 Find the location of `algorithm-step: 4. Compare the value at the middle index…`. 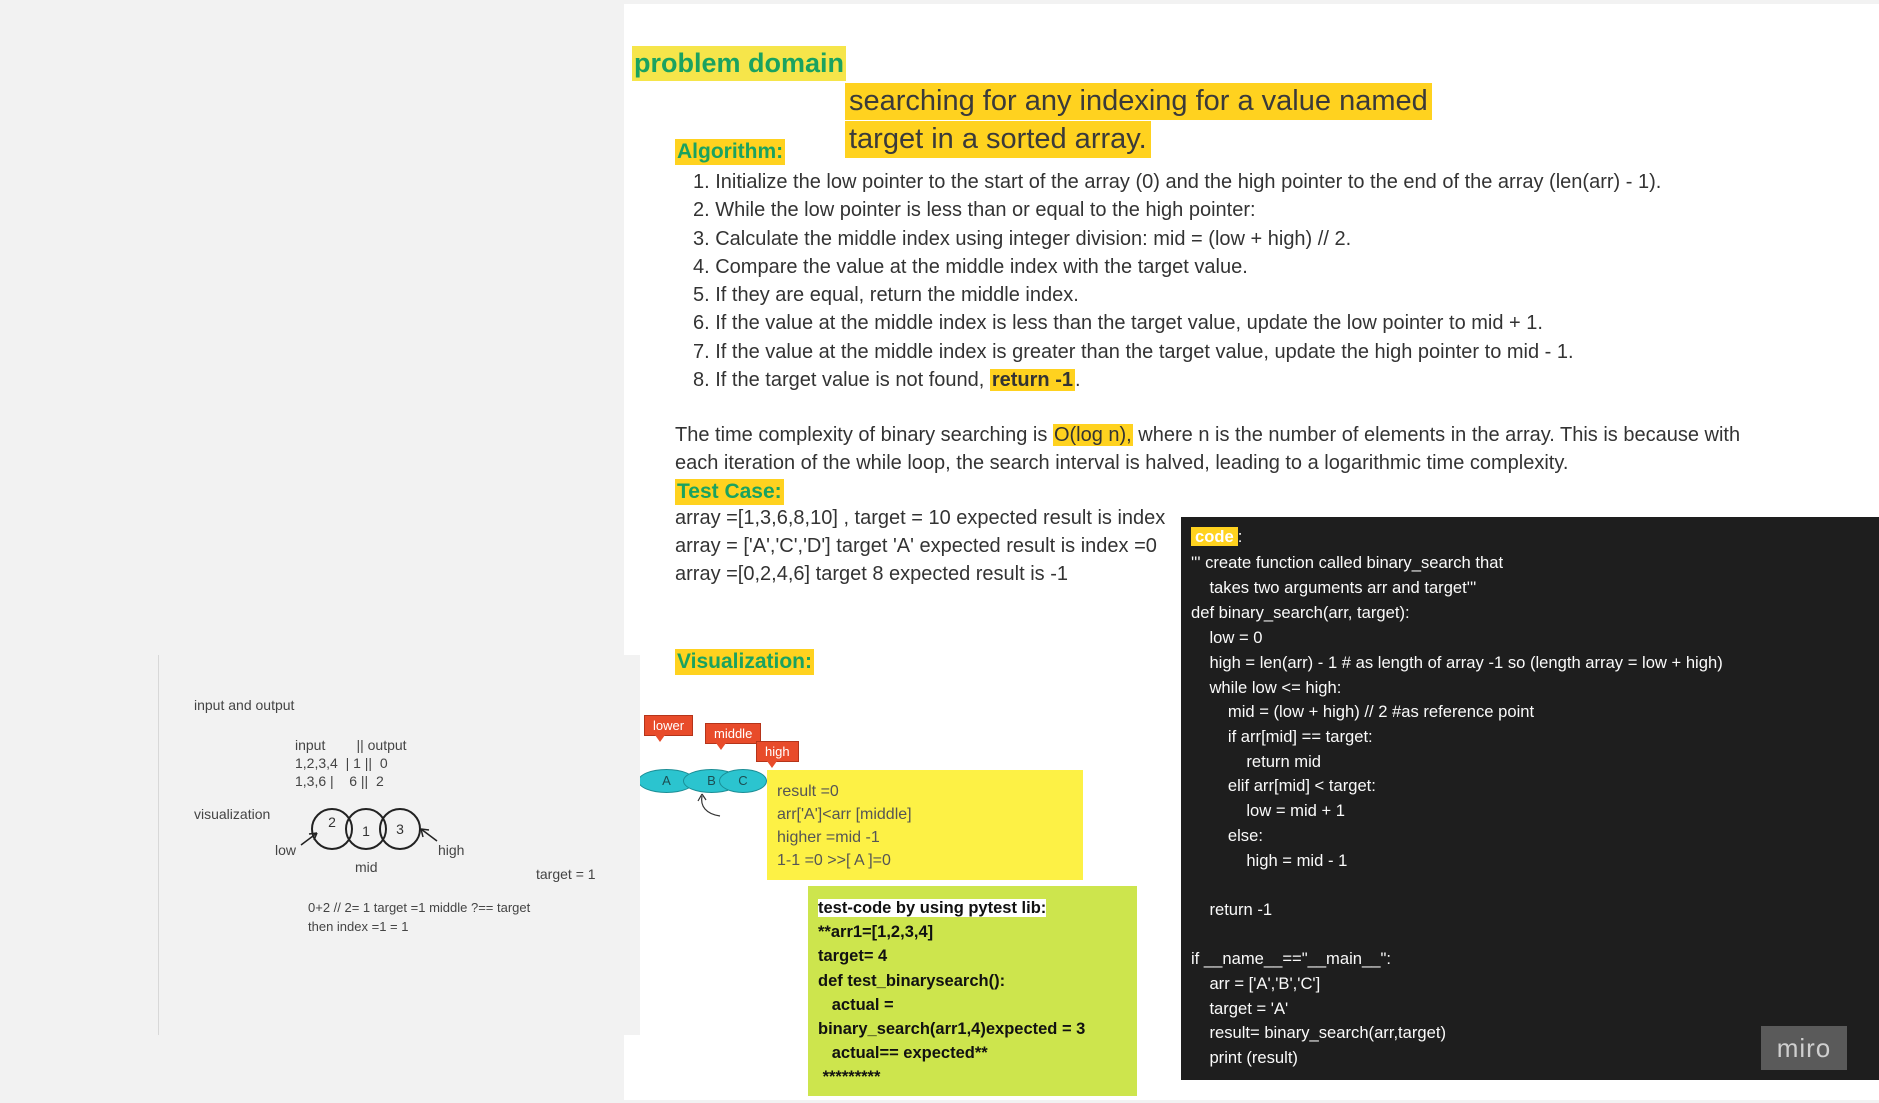

algorithm-step: 4. Compare the value at the middle index… is located at coordinates (970, 266).